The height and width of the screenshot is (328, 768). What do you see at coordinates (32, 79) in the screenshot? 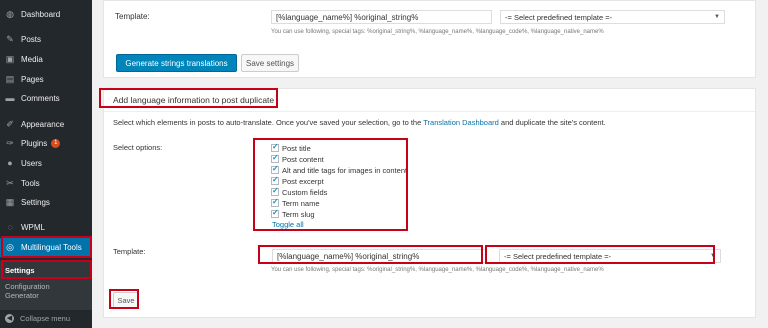
I see `sidebar-item-label: Pages` at bounding box center [32, 79].